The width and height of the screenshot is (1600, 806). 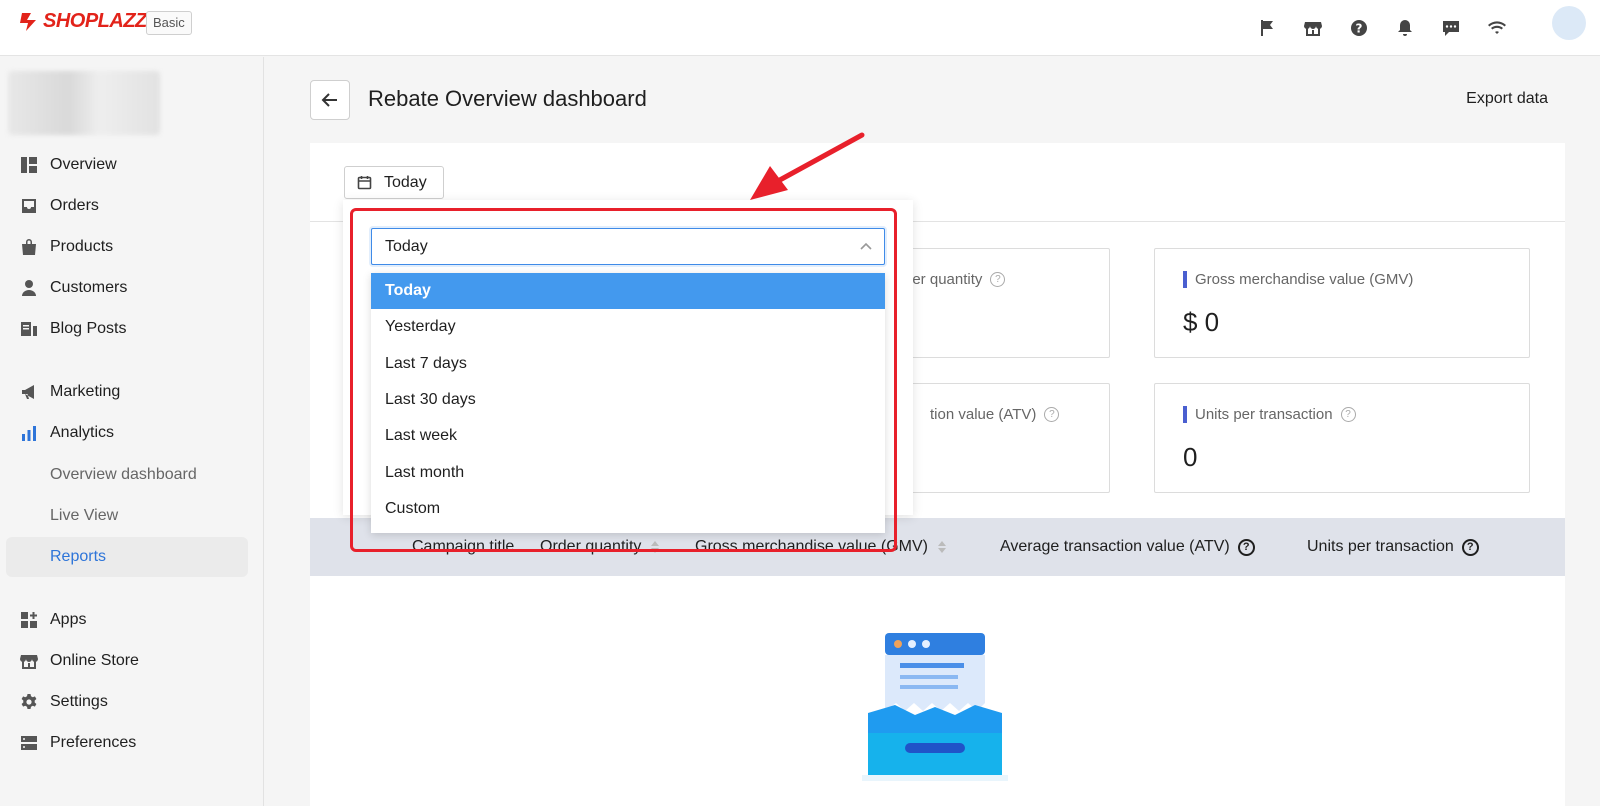 What do you see at coordinates (169, 23) in the screenshot?
I see `plan-badge: Basic` at bounding box center [169, 23].